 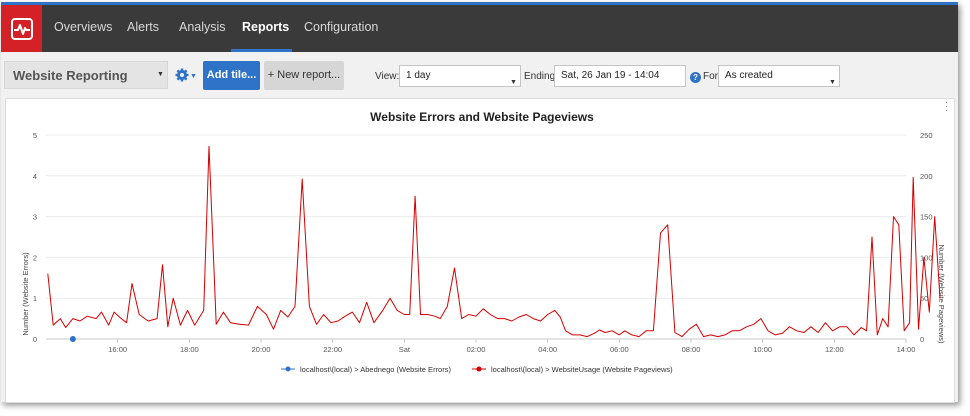 I want to click on view-select: 1 day ▼, so click(x=460, y=76).